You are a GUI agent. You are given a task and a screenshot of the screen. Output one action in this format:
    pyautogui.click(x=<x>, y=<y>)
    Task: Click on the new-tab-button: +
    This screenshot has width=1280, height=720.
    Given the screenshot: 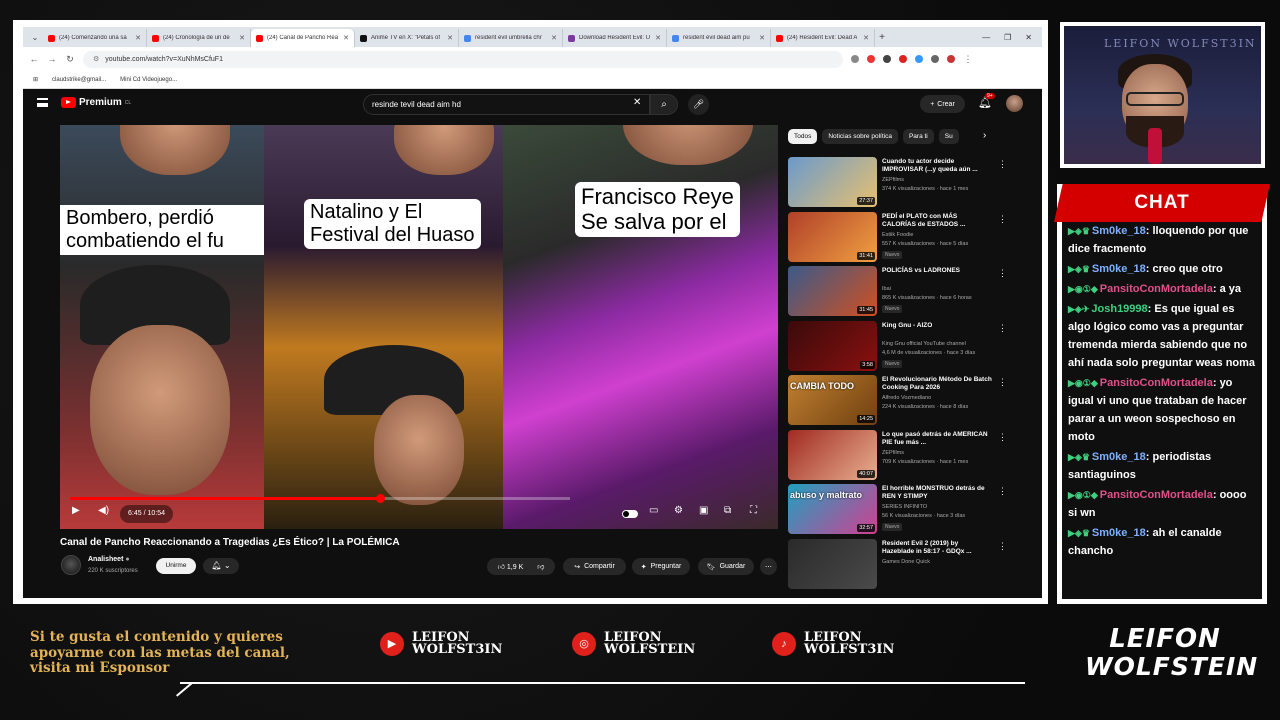 What is the action you would take?
    pyautogui.click(x=882, y=37)
    